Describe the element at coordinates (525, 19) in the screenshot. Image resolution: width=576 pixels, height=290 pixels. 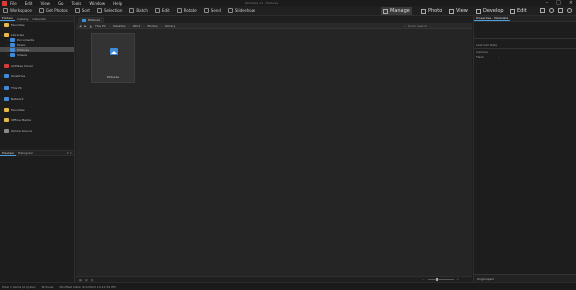
I see `properties-panel-header: Properties - Metadata` at that location.